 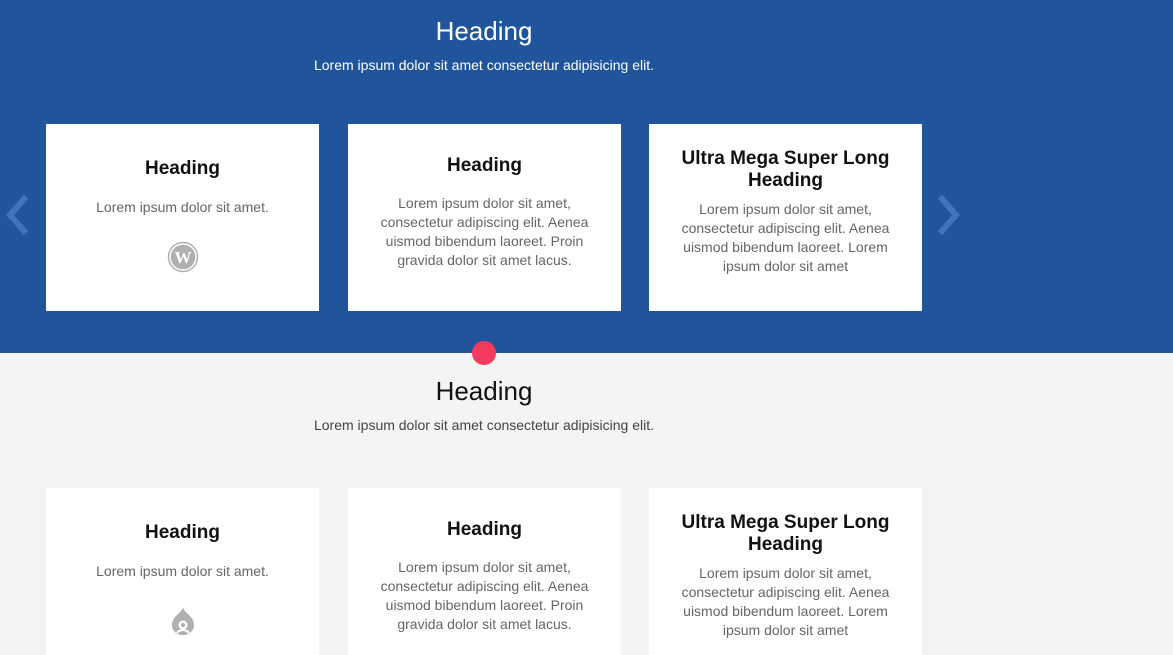 What do you see at coordinates (484, 31) in the screenshot?
I see `hero-heading: Heading` at bounding box center [484, 31].